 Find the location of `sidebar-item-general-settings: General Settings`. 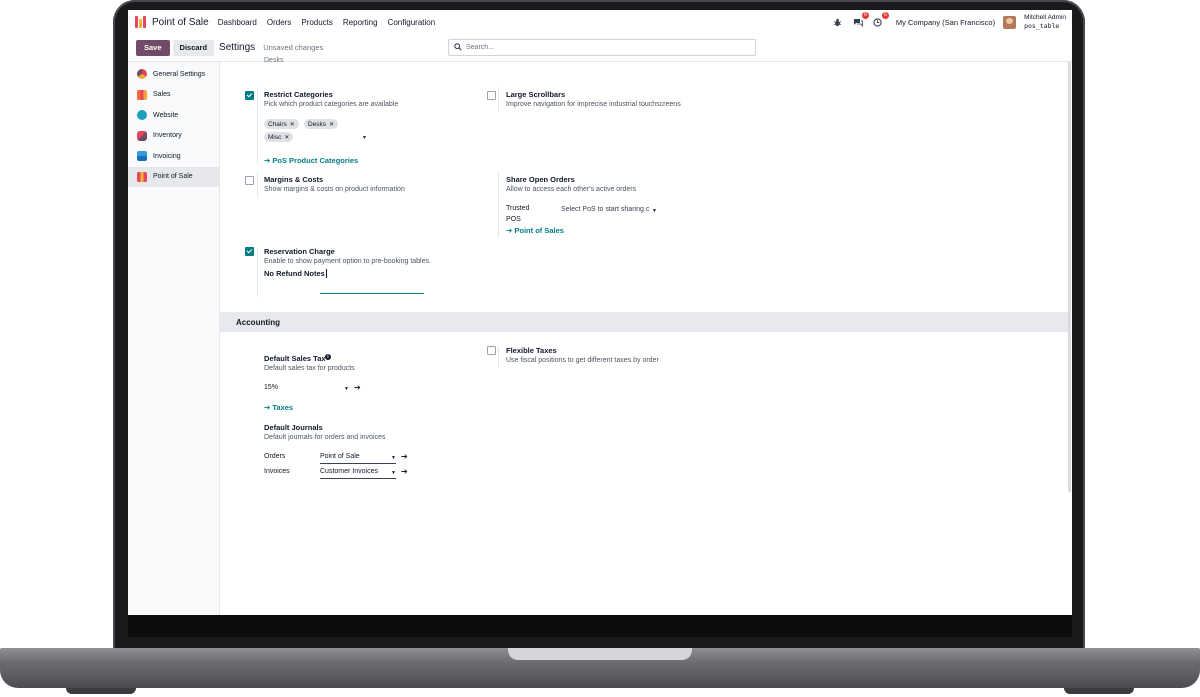

sidebar-item-general-settings: General Settings is located at coordinates (173, 74).